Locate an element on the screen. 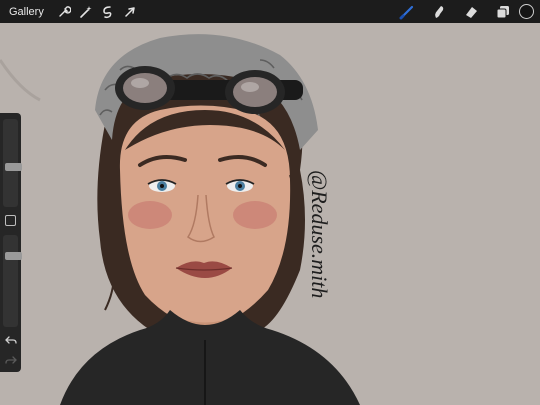 The image size is (540, 405). wrench-icon is located at coordinates (64, 11).